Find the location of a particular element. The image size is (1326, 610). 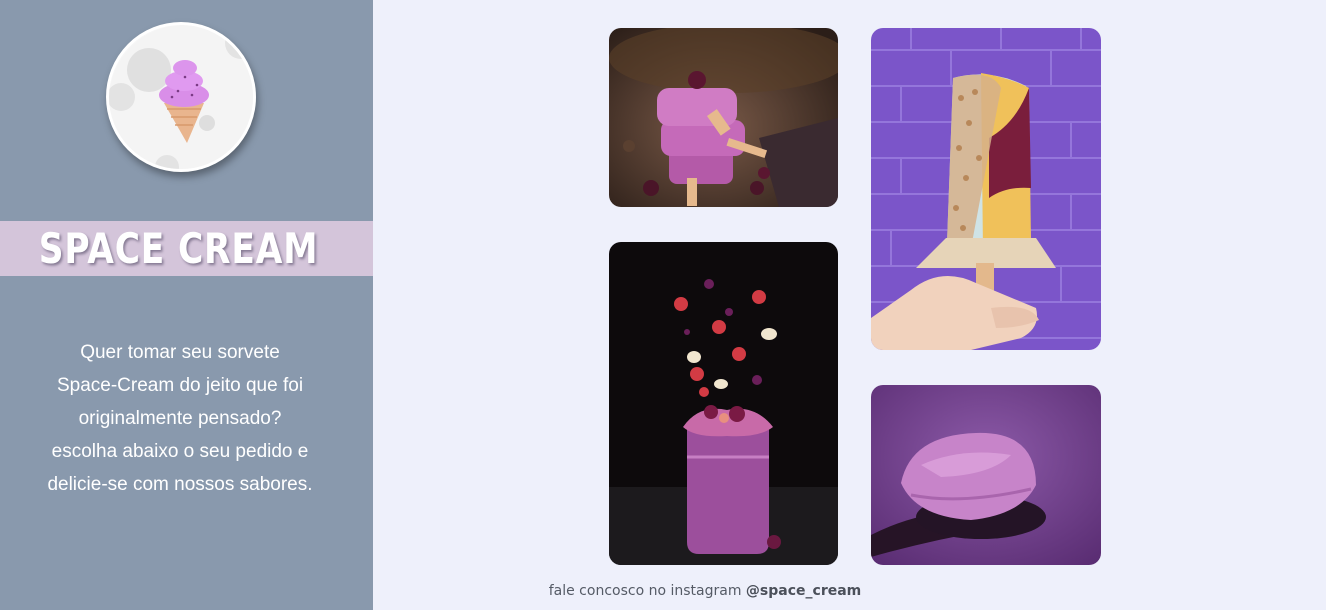

brand-banner: SPACE CREAM is located at coordinates (186, 248).